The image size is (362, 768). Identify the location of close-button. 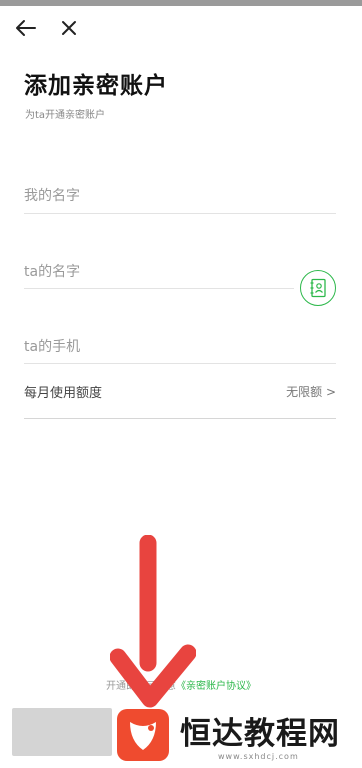
(69, 28).